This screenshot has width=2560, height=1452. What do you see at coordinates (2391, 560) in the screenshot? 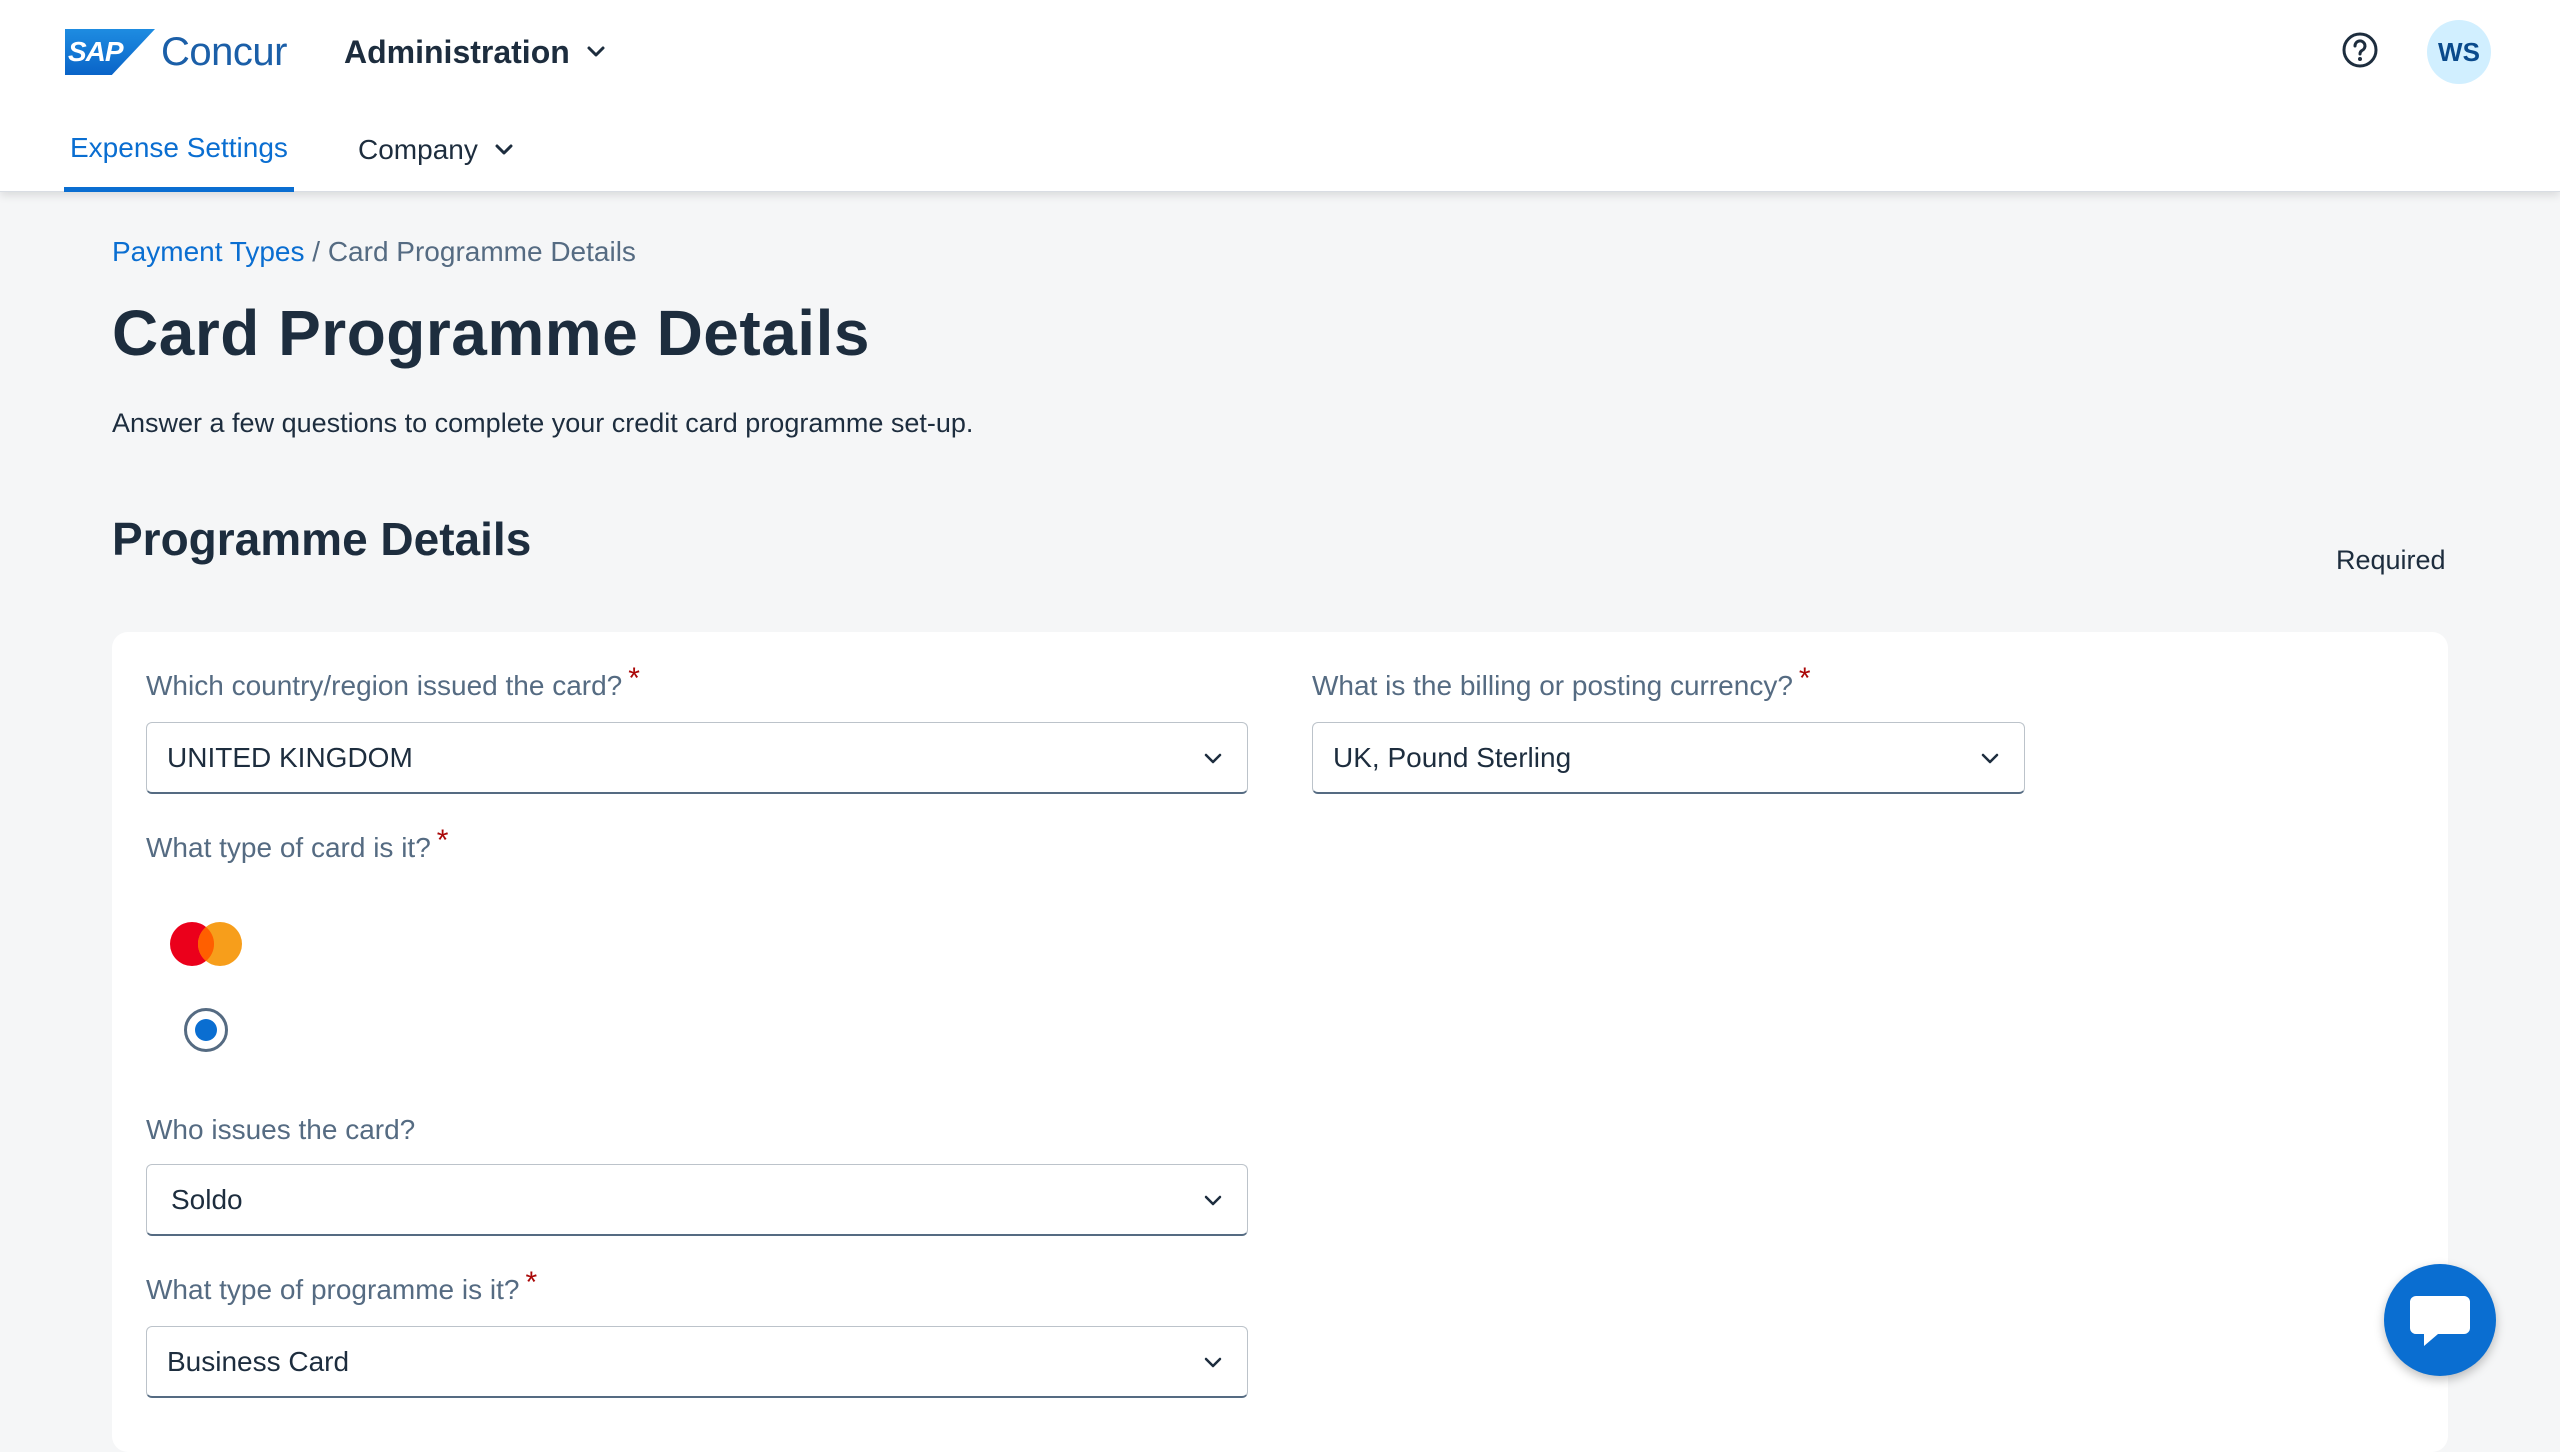
I see `required-note: Required` at bounding box center [2391, 560].